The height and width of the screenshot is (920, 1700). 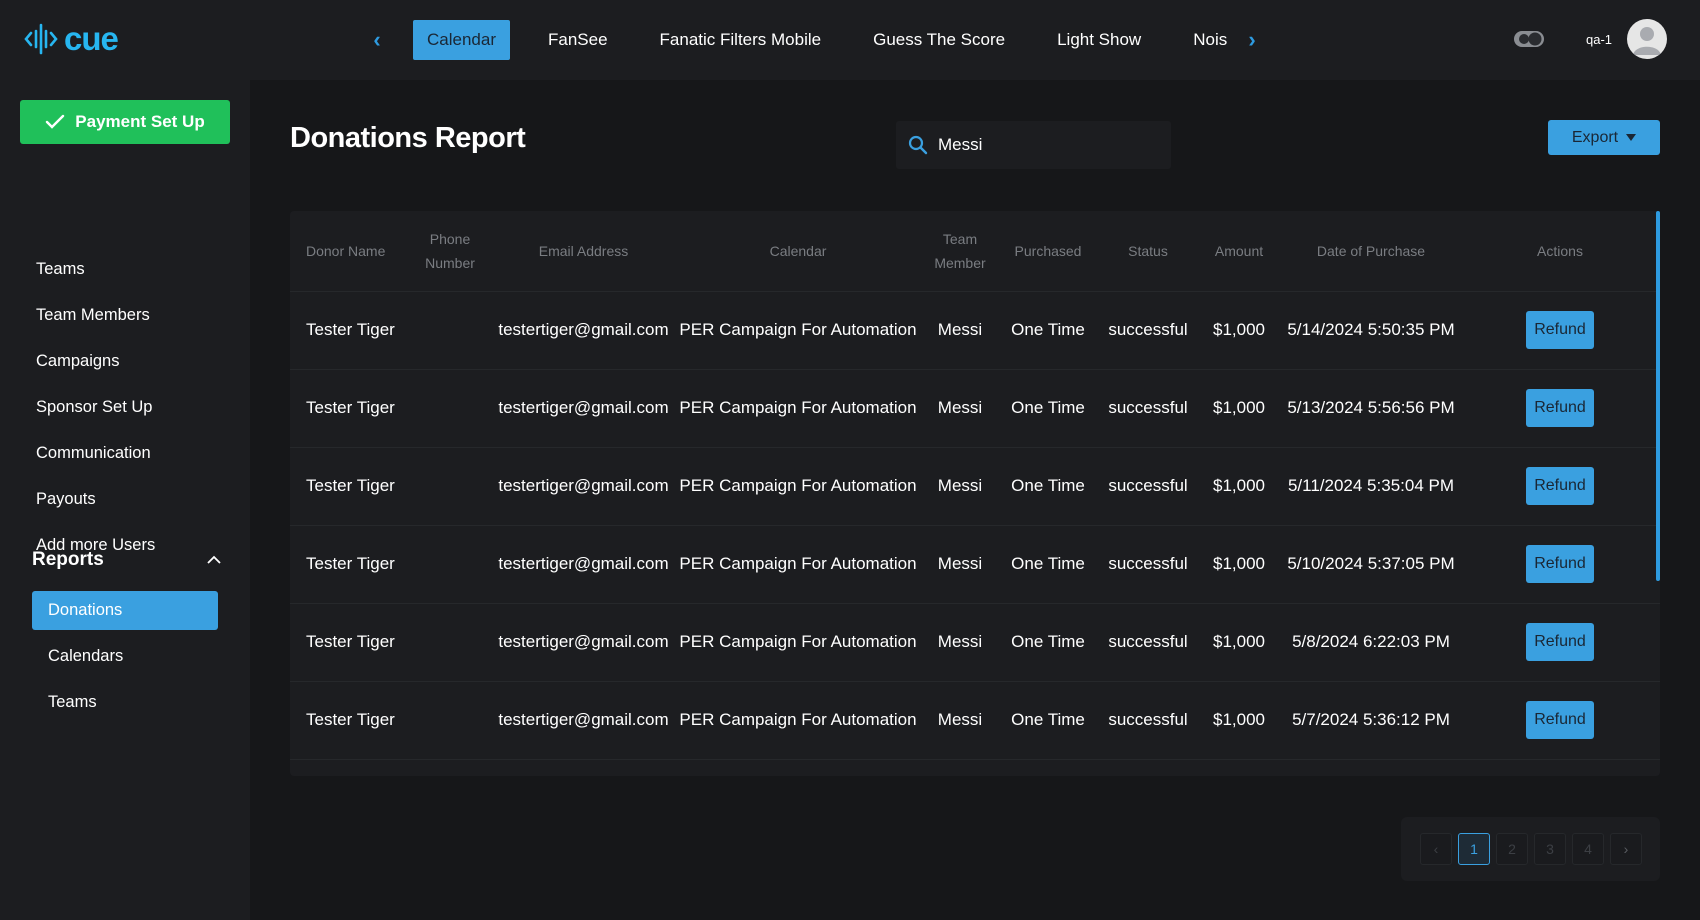 I want to click on tab-fansee: FanSee, so click(x=578, y=40).